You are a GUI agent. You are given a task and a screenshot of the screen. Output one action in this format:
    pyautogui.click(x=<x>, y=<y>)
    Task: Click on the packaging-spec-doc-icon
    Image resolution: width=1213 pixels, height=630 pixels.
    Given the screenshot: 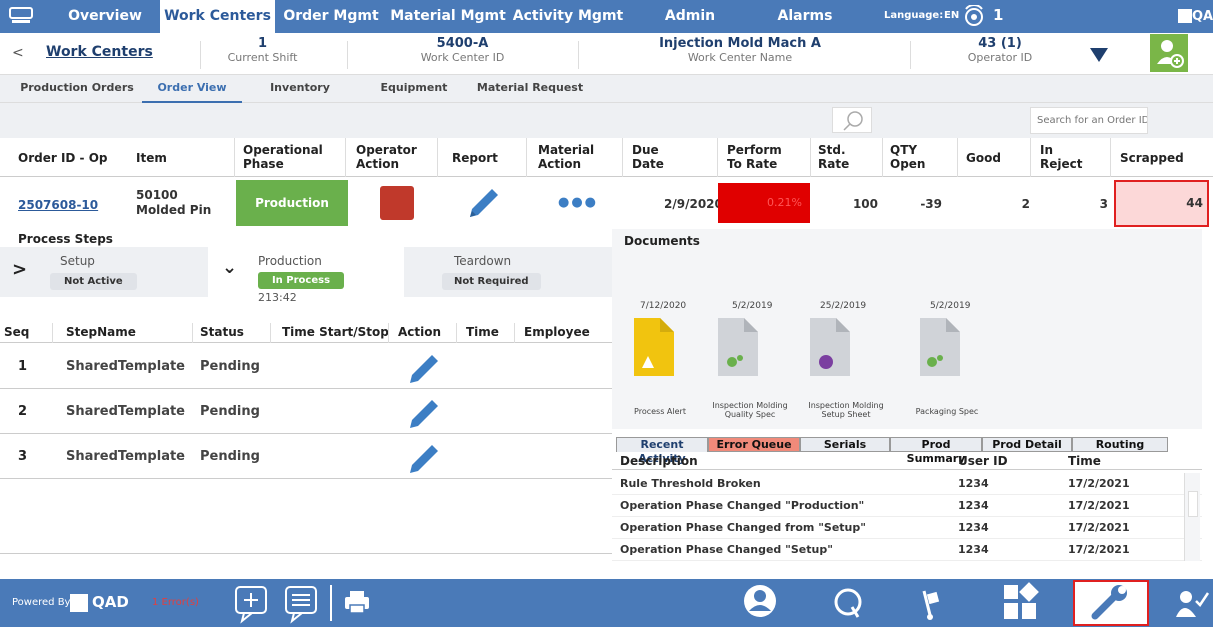 What is the action you would take?
    pyautogui.click(x=947, y=347)
    